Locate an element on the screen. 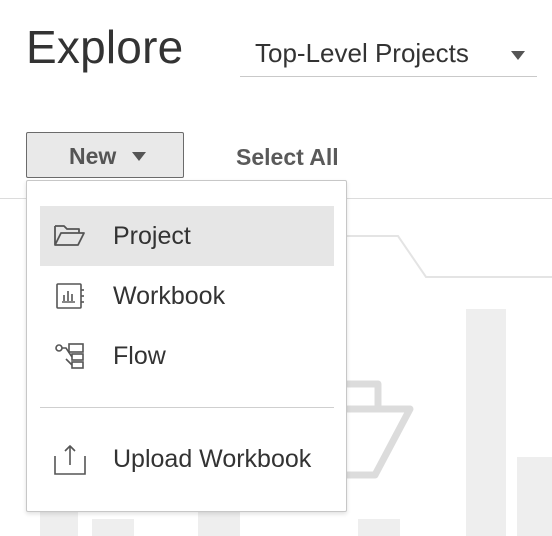  new-button: New is located at coordinates (105, 155).